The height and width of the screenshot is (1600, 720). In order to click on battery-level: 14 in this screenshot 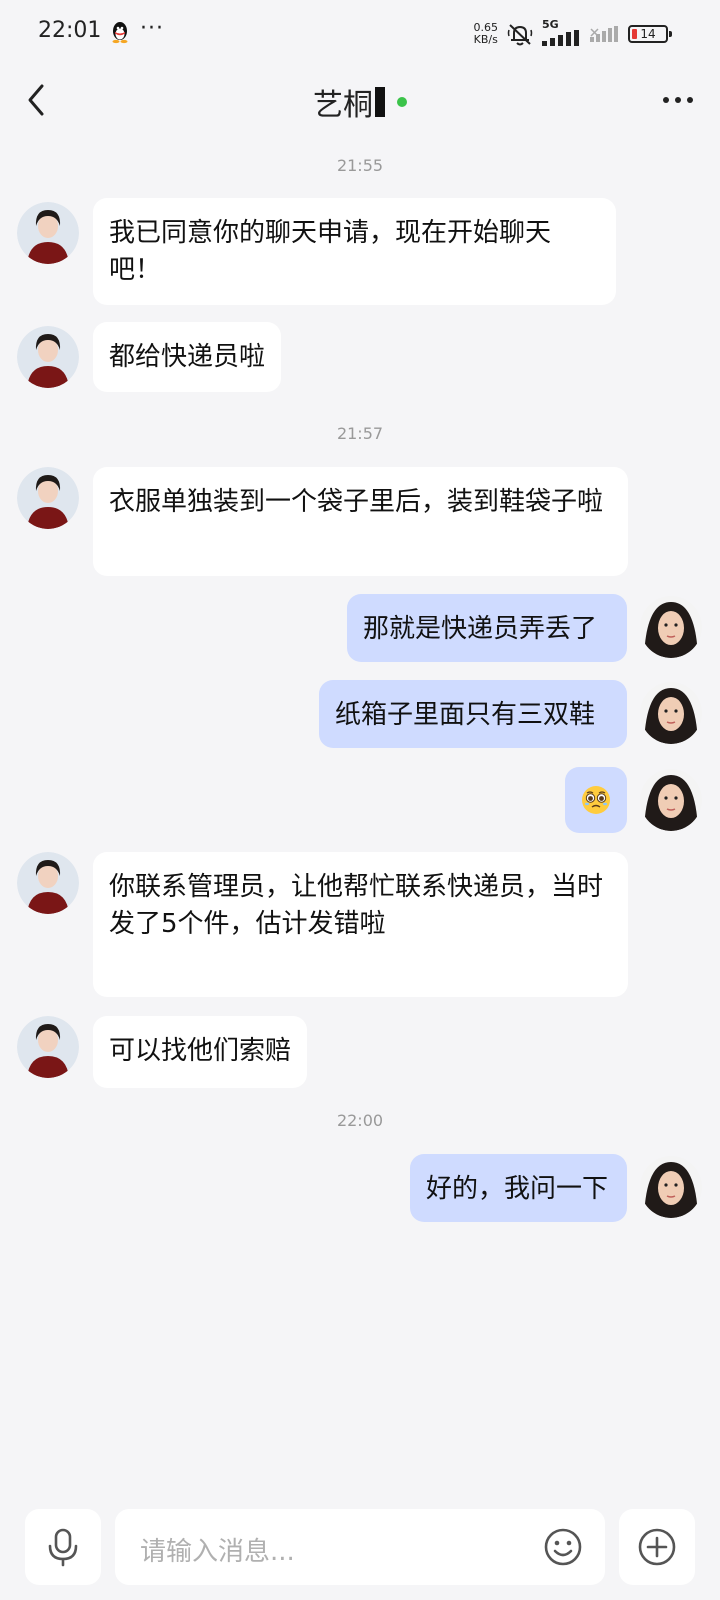, I will do `click(648, 34)`.